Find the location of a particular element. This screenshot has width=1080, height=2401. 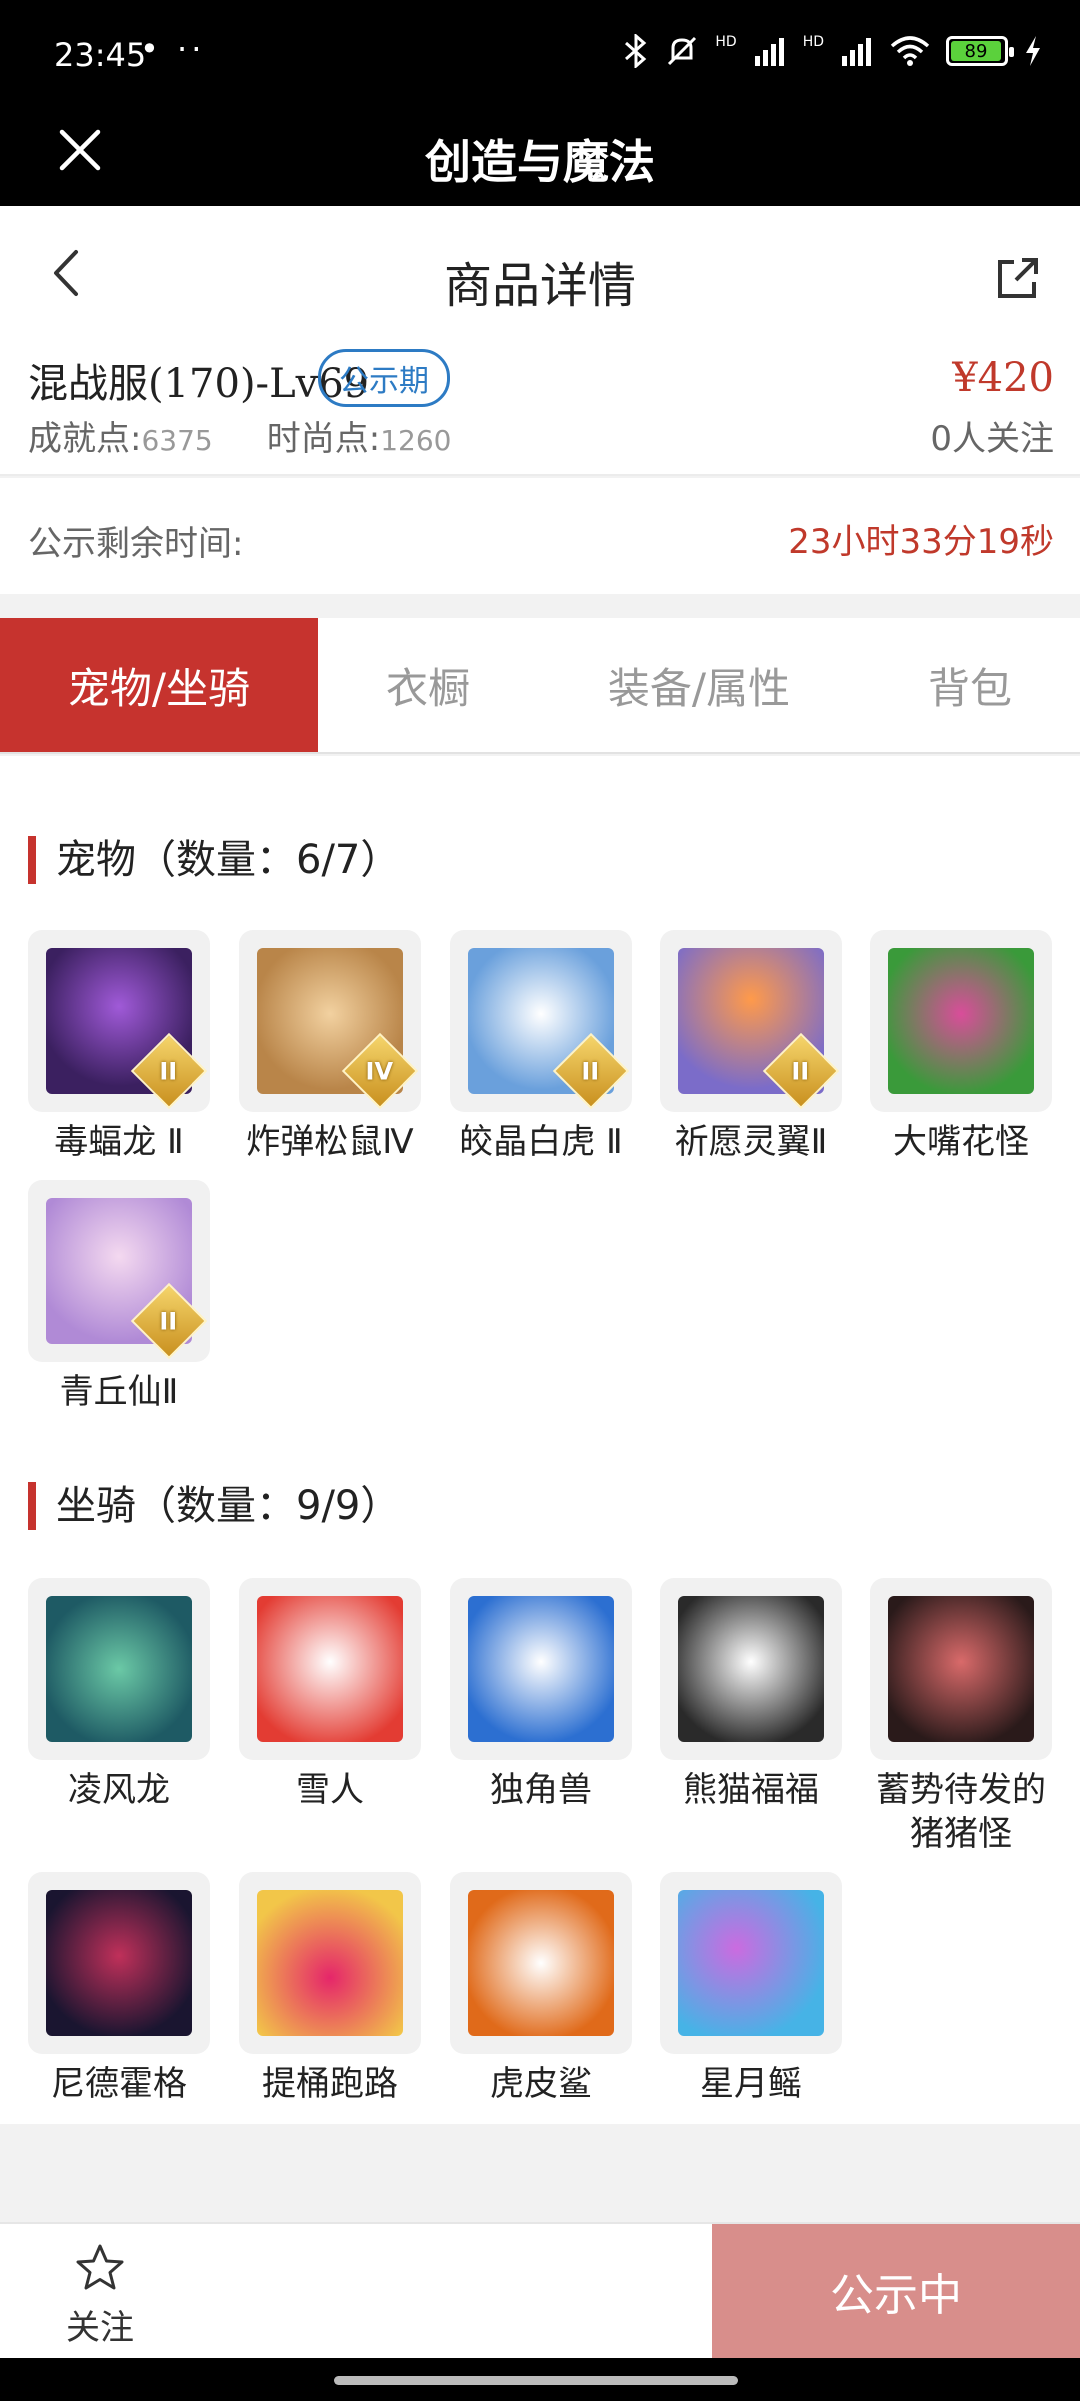

status-badge: 公示期 is located at coordinates (384, 378).